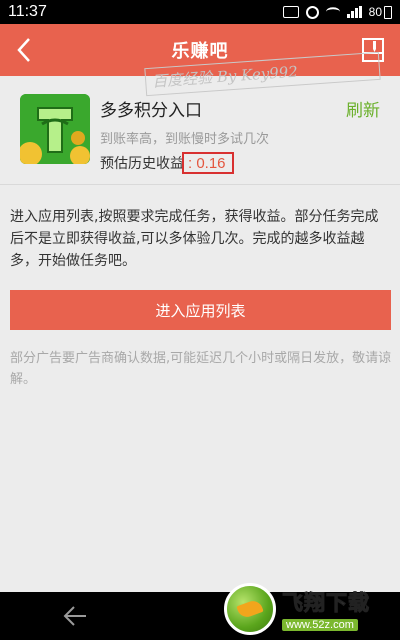  I want to click on logo-text: 飞翔下载 www.52z.com, so click(326, 609).